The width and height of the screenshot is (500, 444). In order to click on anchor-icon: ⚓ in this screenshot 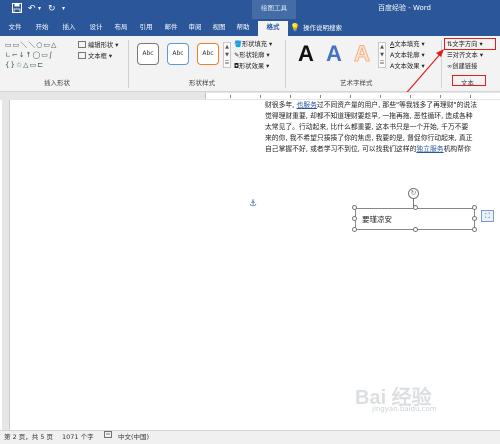, I will do `click(253, 204)`.